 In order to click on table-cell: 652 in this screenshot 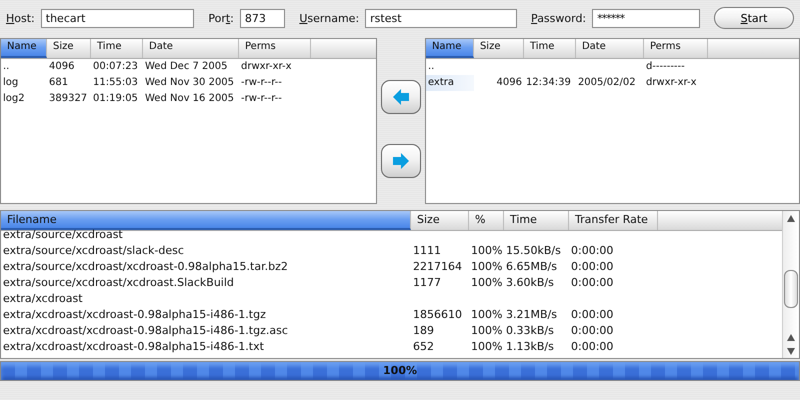, I will do `click(423, 346)`.